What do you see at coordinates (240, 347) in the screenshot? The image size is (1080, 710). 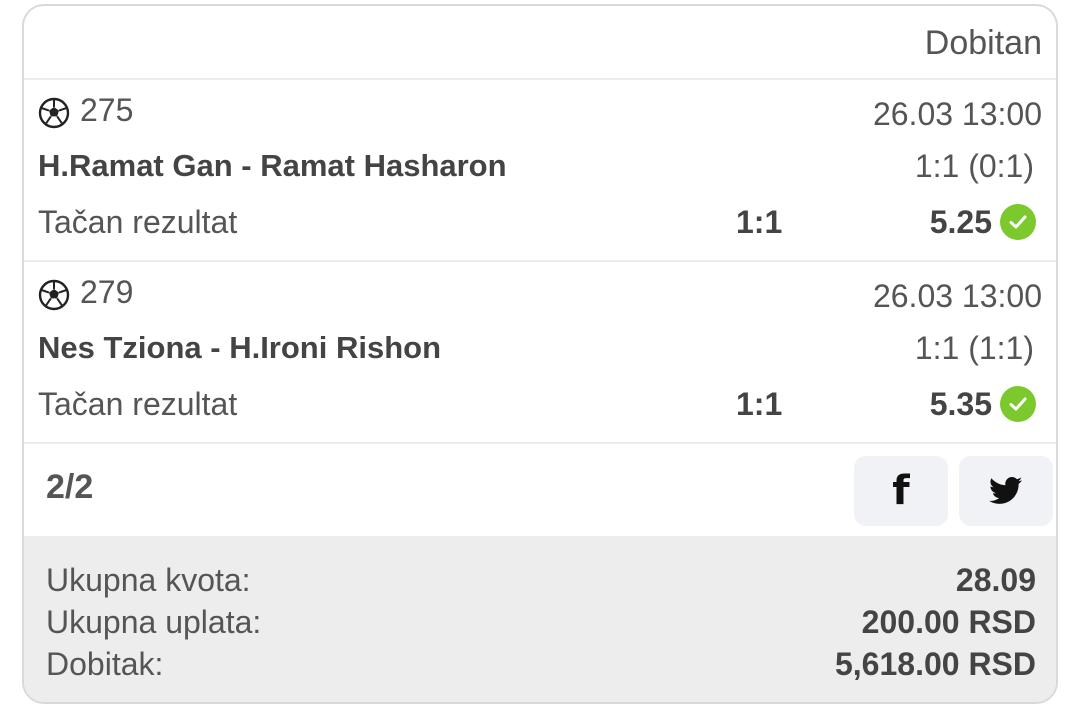 I see `event-teams: Nes Tziona - H.Ironi Rishon` at bounding box center [240, 347].